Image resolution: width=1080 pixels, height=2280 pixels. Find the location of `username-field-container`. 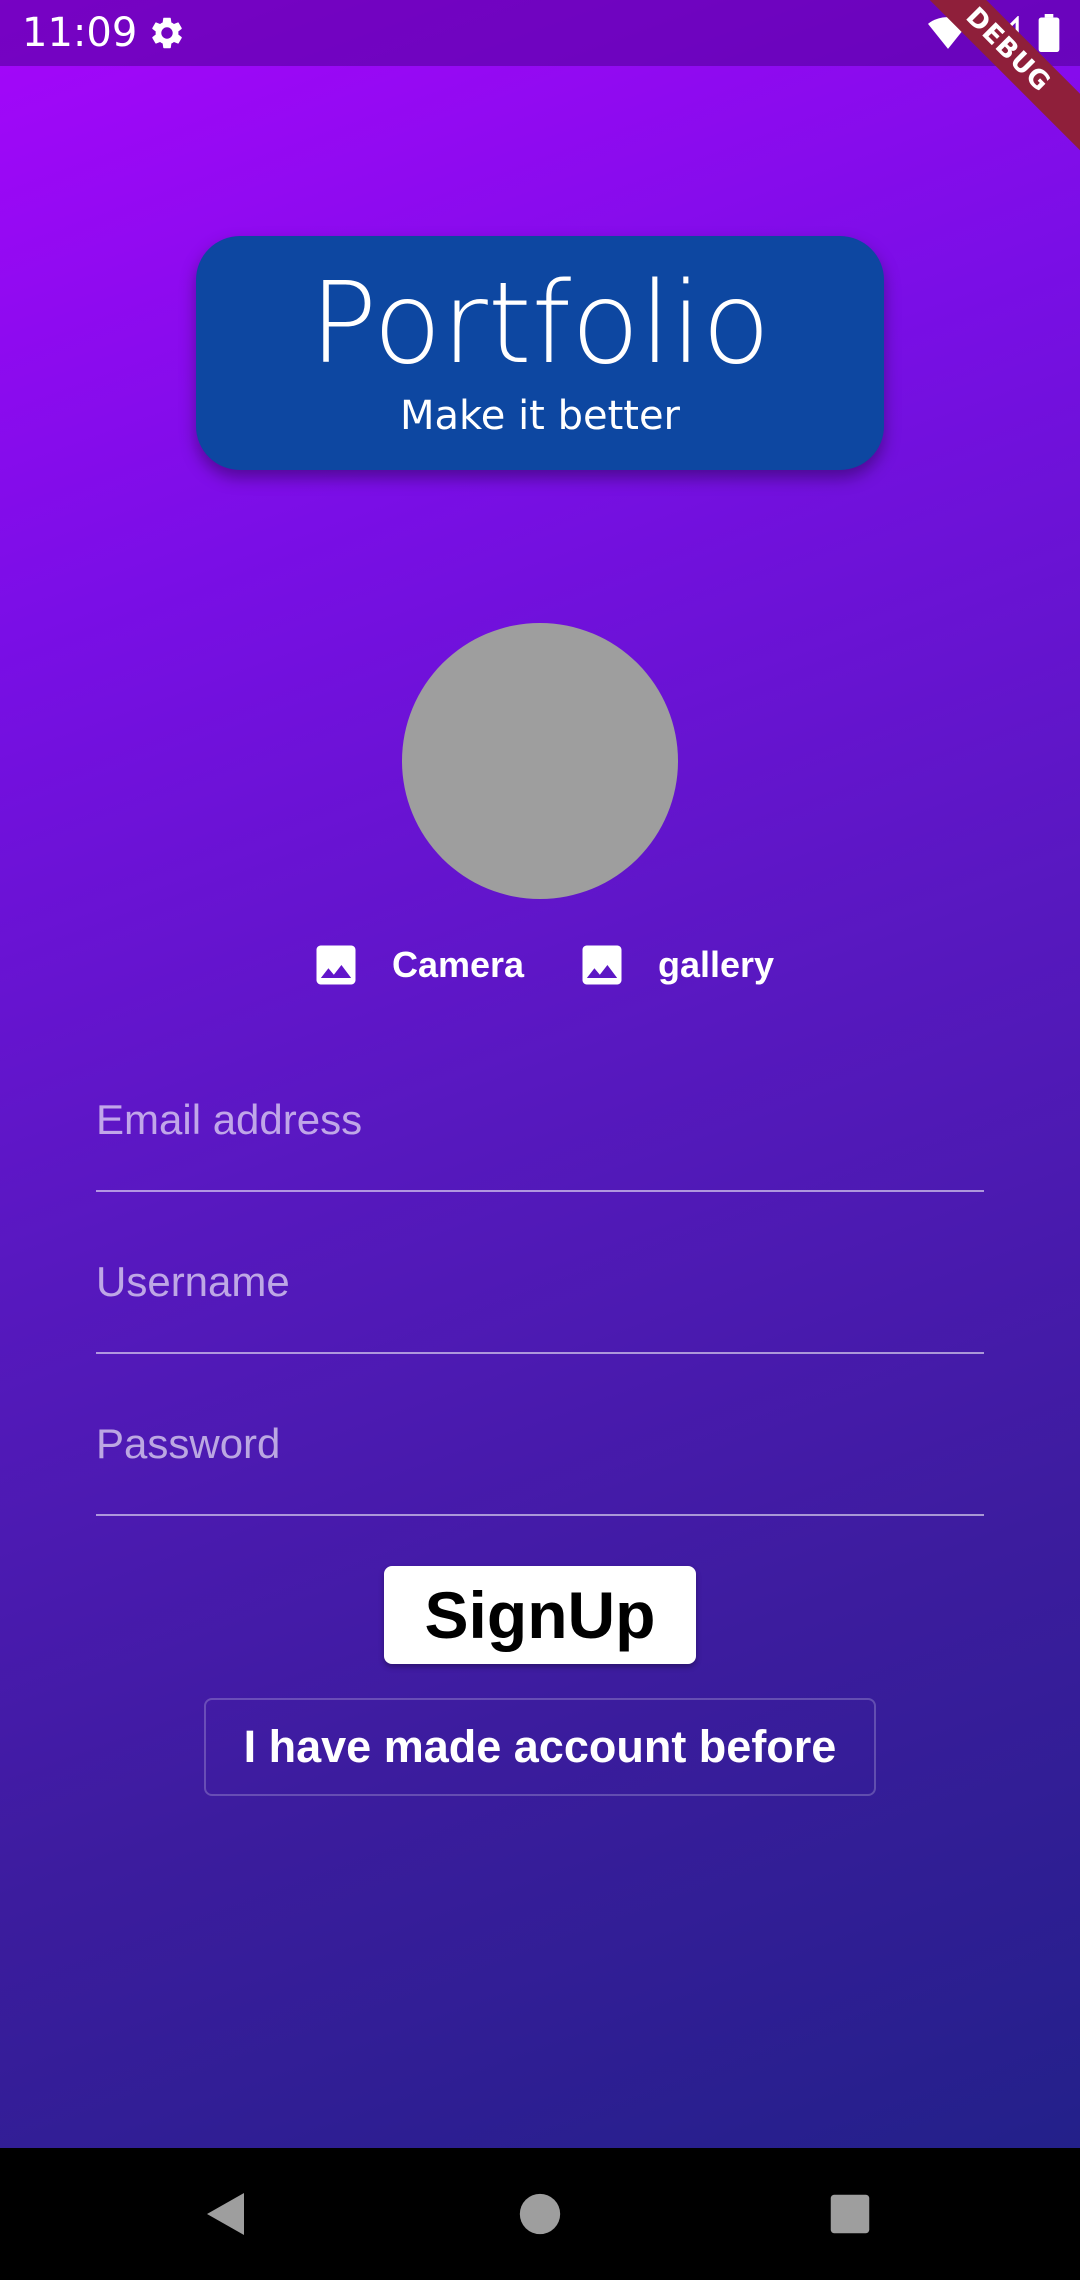

username-field-container is located at coordinates (540, 1294).